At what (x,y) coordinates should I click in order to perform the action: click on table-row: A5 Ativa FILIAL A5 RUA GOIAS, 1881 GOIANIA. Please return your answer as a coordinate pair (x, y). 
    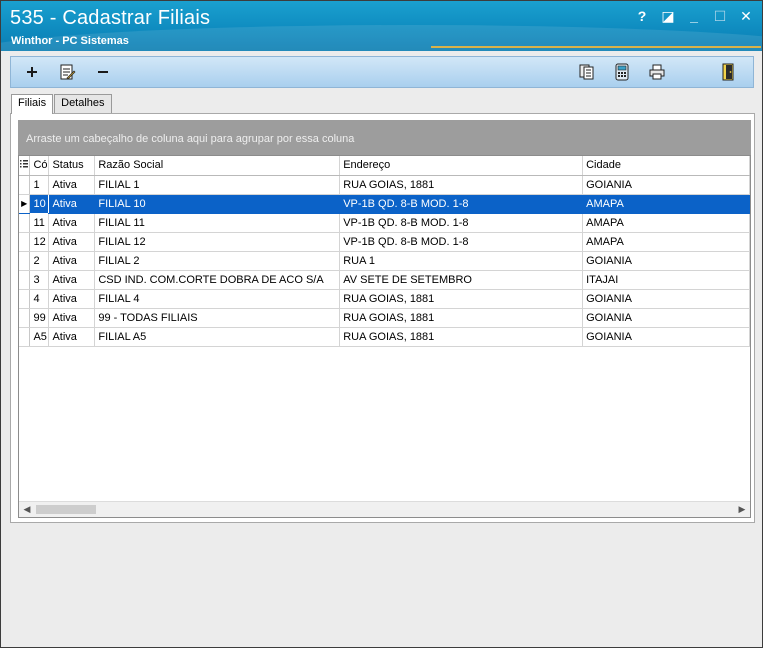
    Looking at the image, I should click on (384, 337).